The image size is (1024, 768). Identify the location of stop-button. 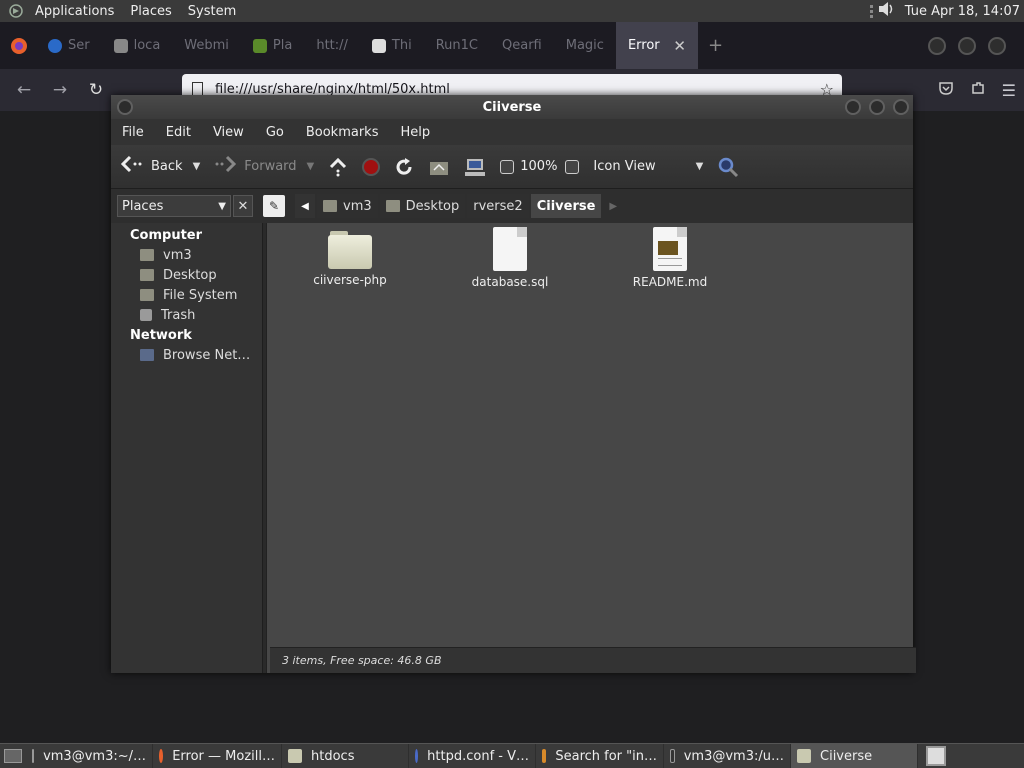
(371, 166).